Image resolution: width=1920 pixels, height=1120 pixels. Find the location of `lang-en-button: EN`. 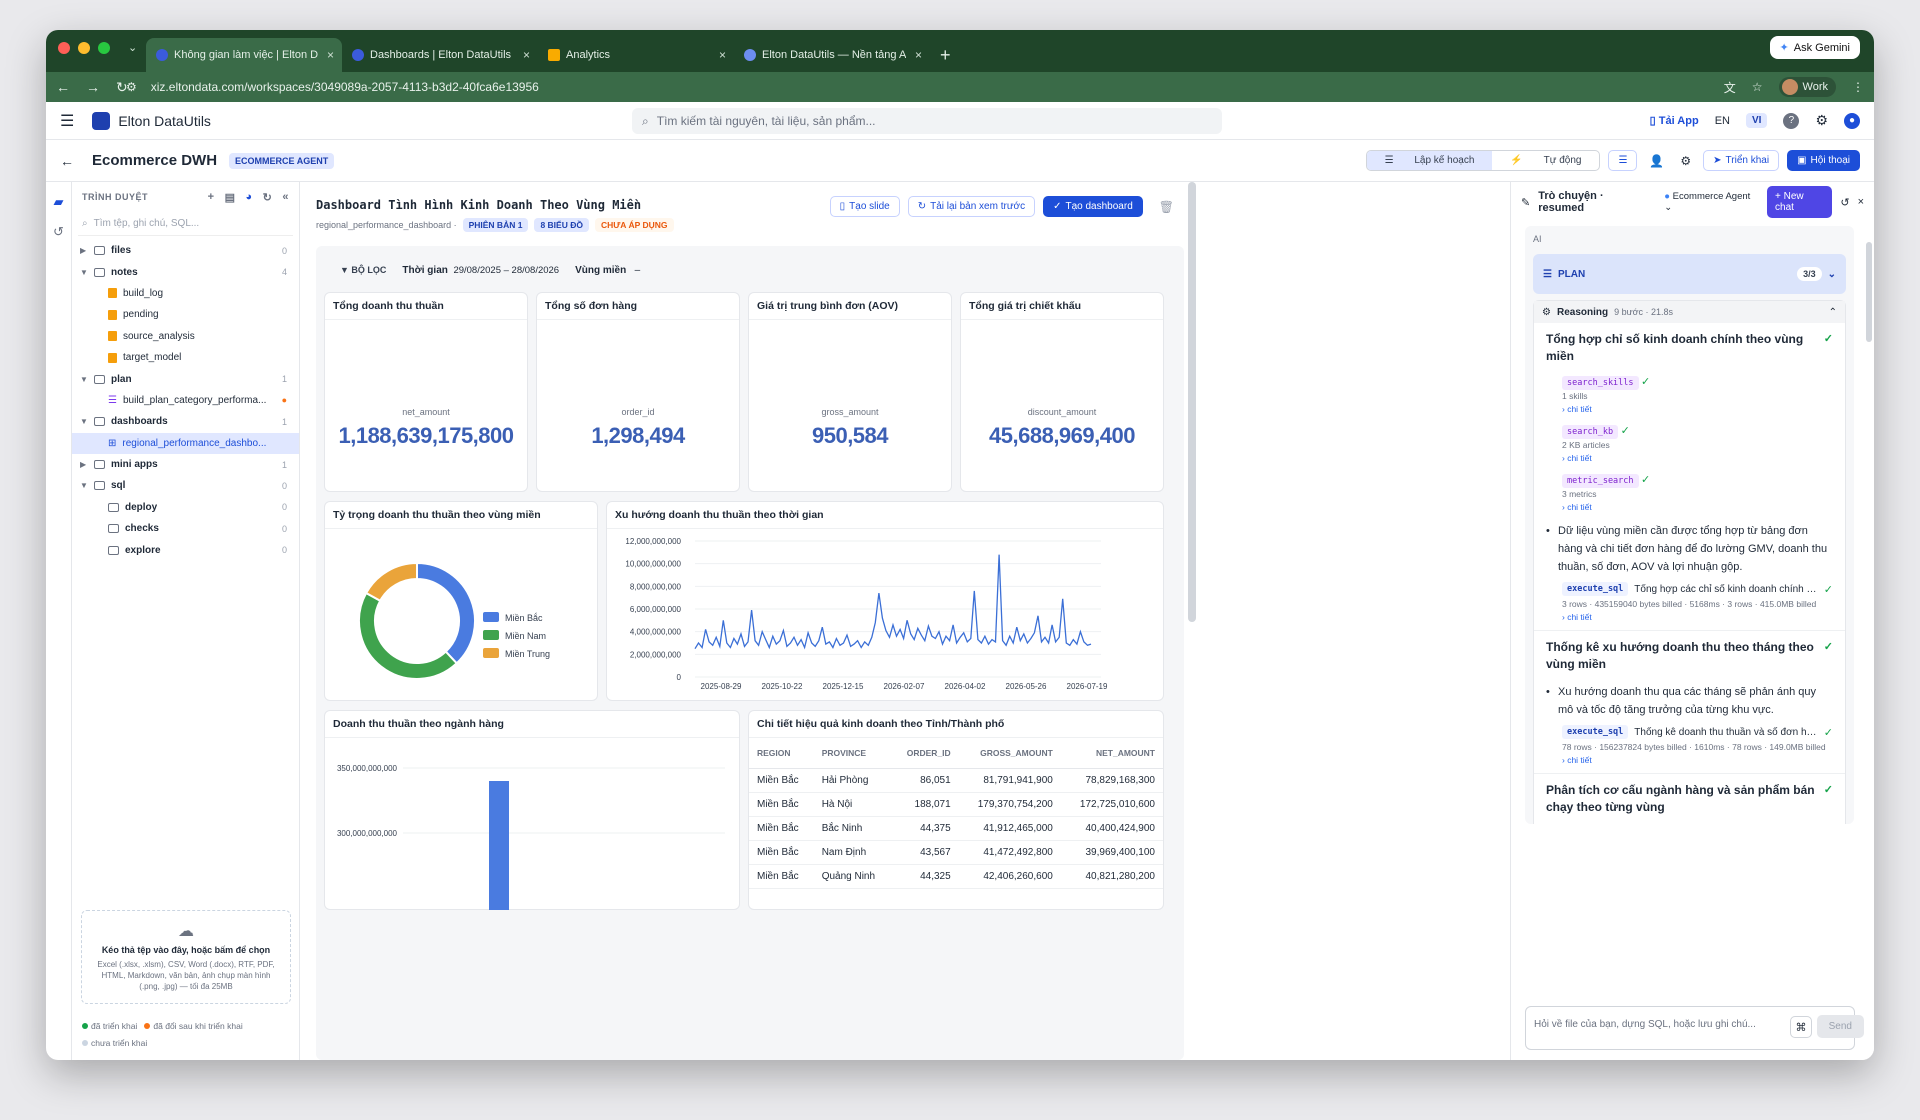

lang-en-button: EN is located at coordinates (1722, 121).